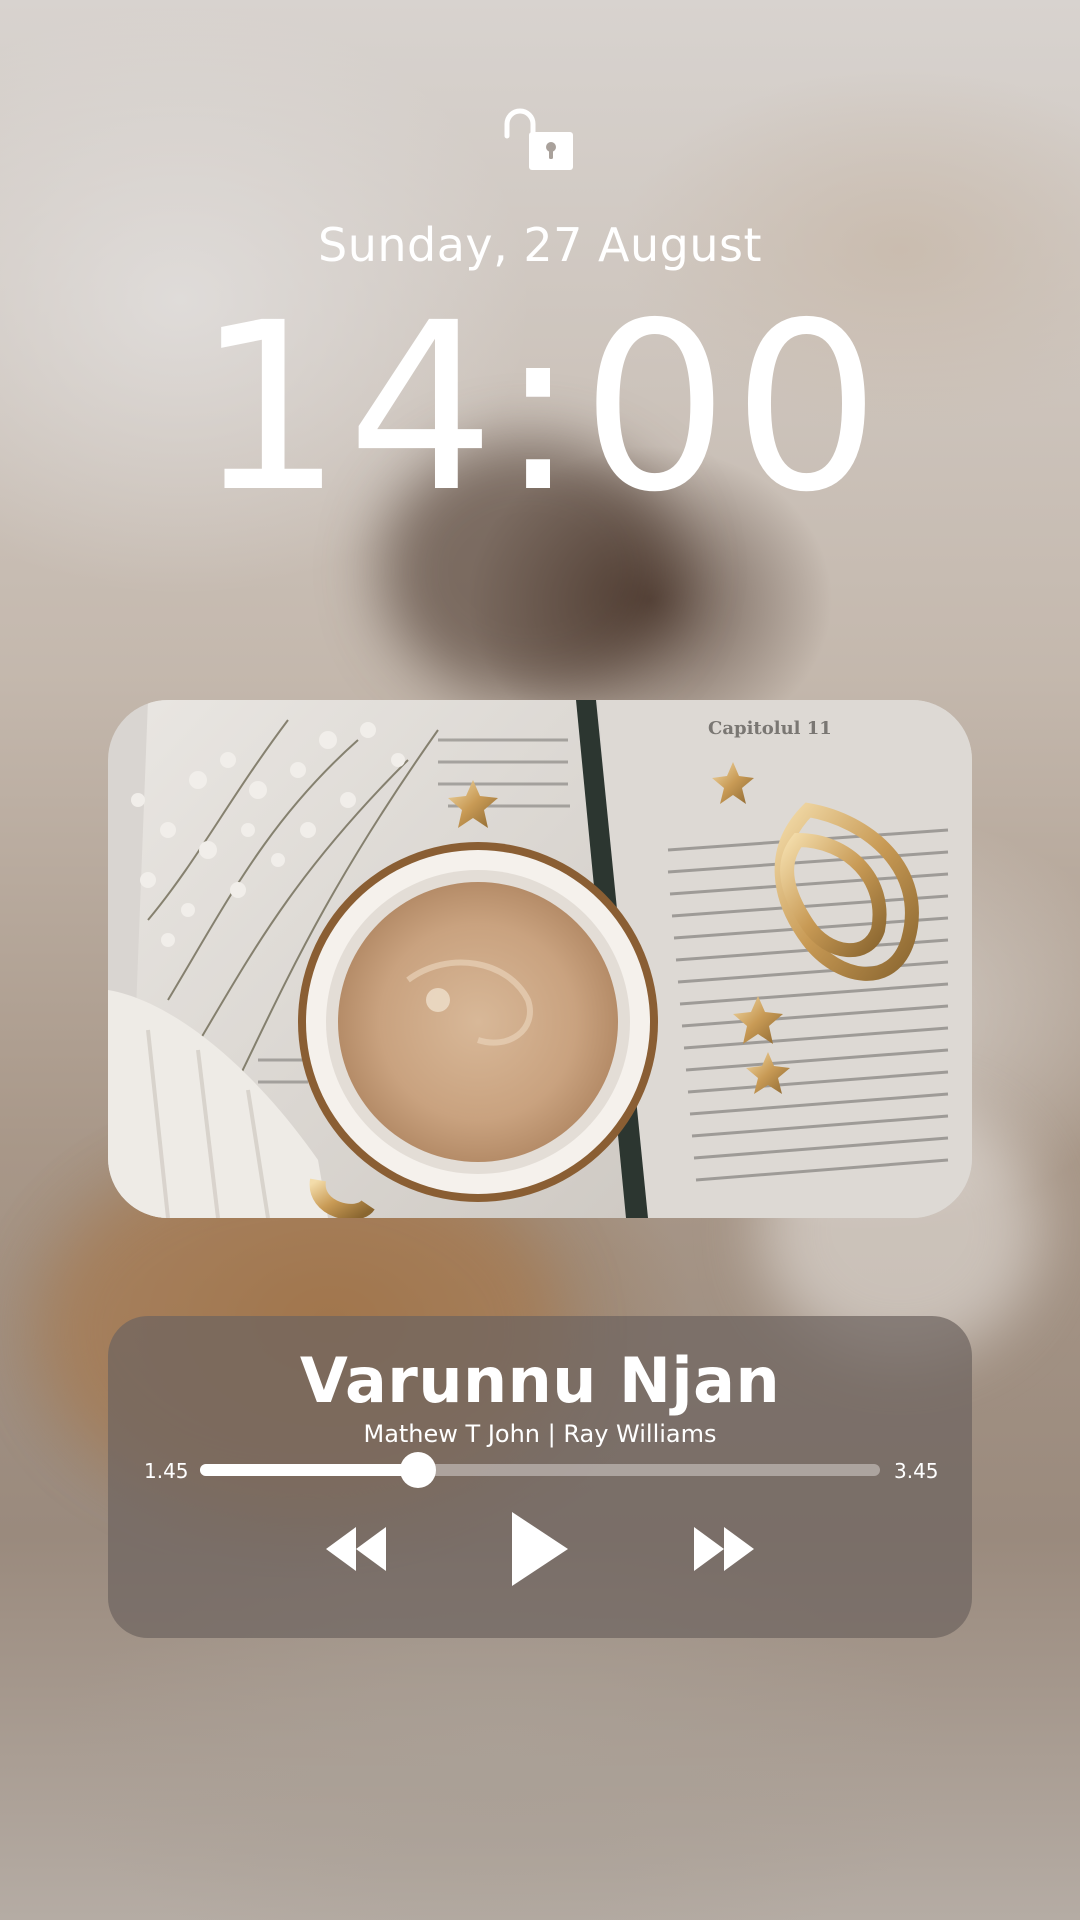 The height and width of the screenshot is (1920, 1080). Describe the element at coordinates (916, 1471) in the screenshot. I see `total-time: 3.45` at that location.